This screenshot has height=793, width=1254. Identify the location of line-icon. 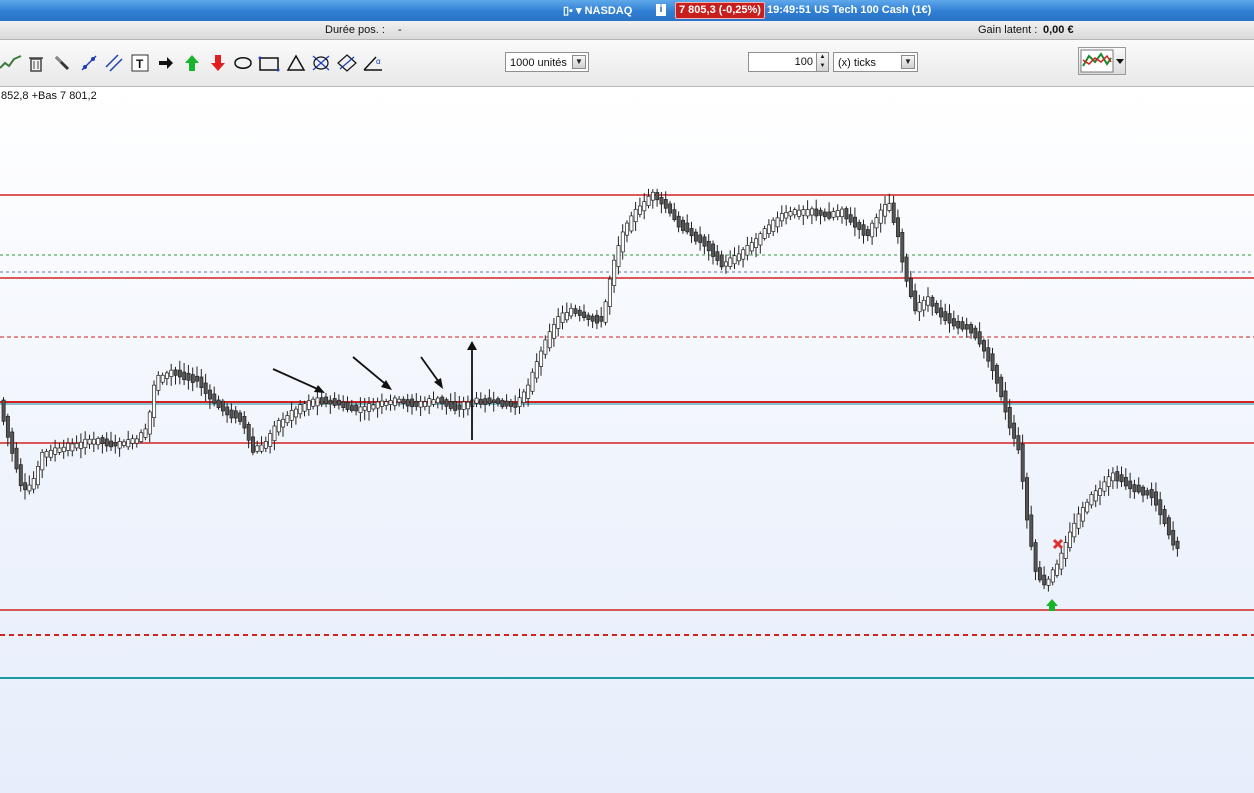
(89, 63).